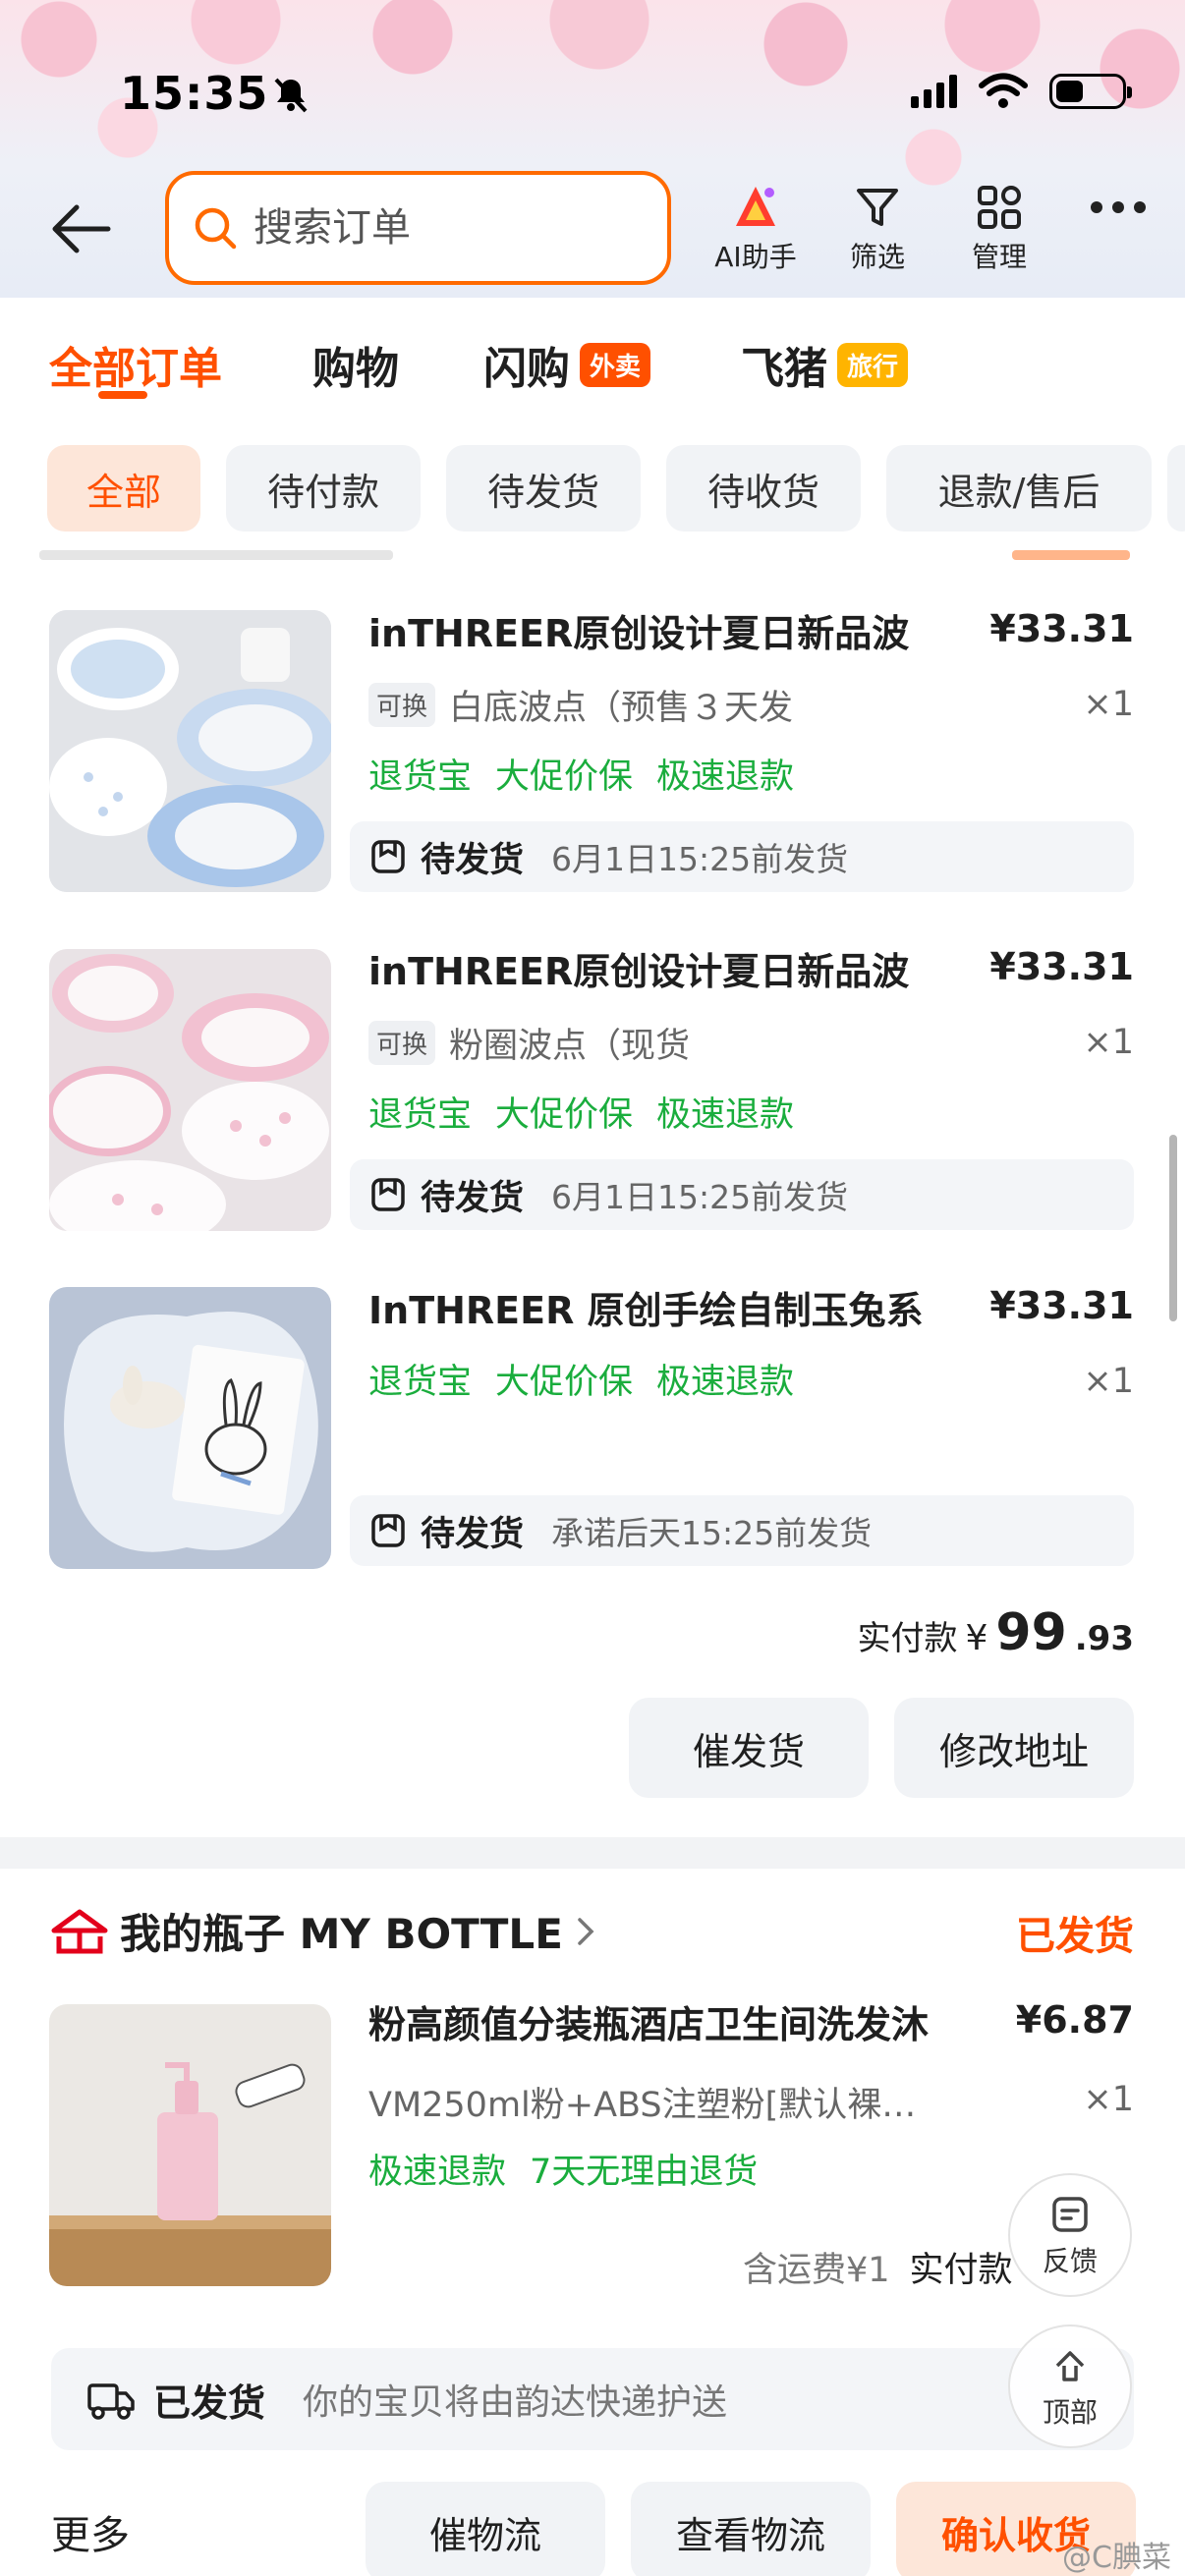  I want to click on product-image-pink-plates, so click(190, 1090).